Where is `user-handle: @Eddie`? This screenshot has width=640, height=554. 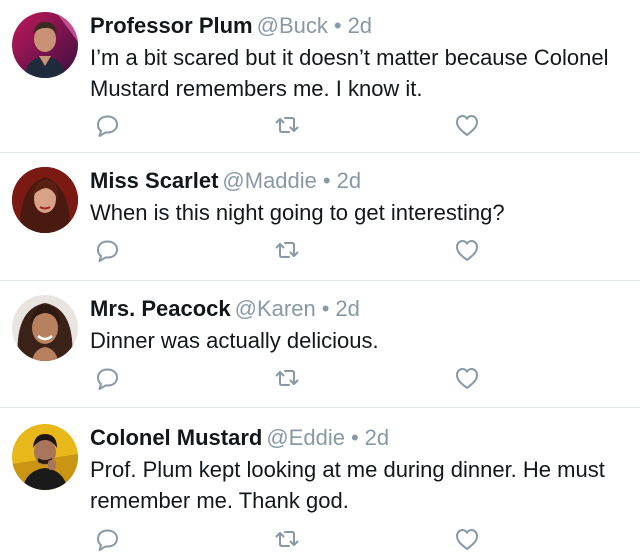 user-handle: @Eddie is located at coordinates (305, 437).